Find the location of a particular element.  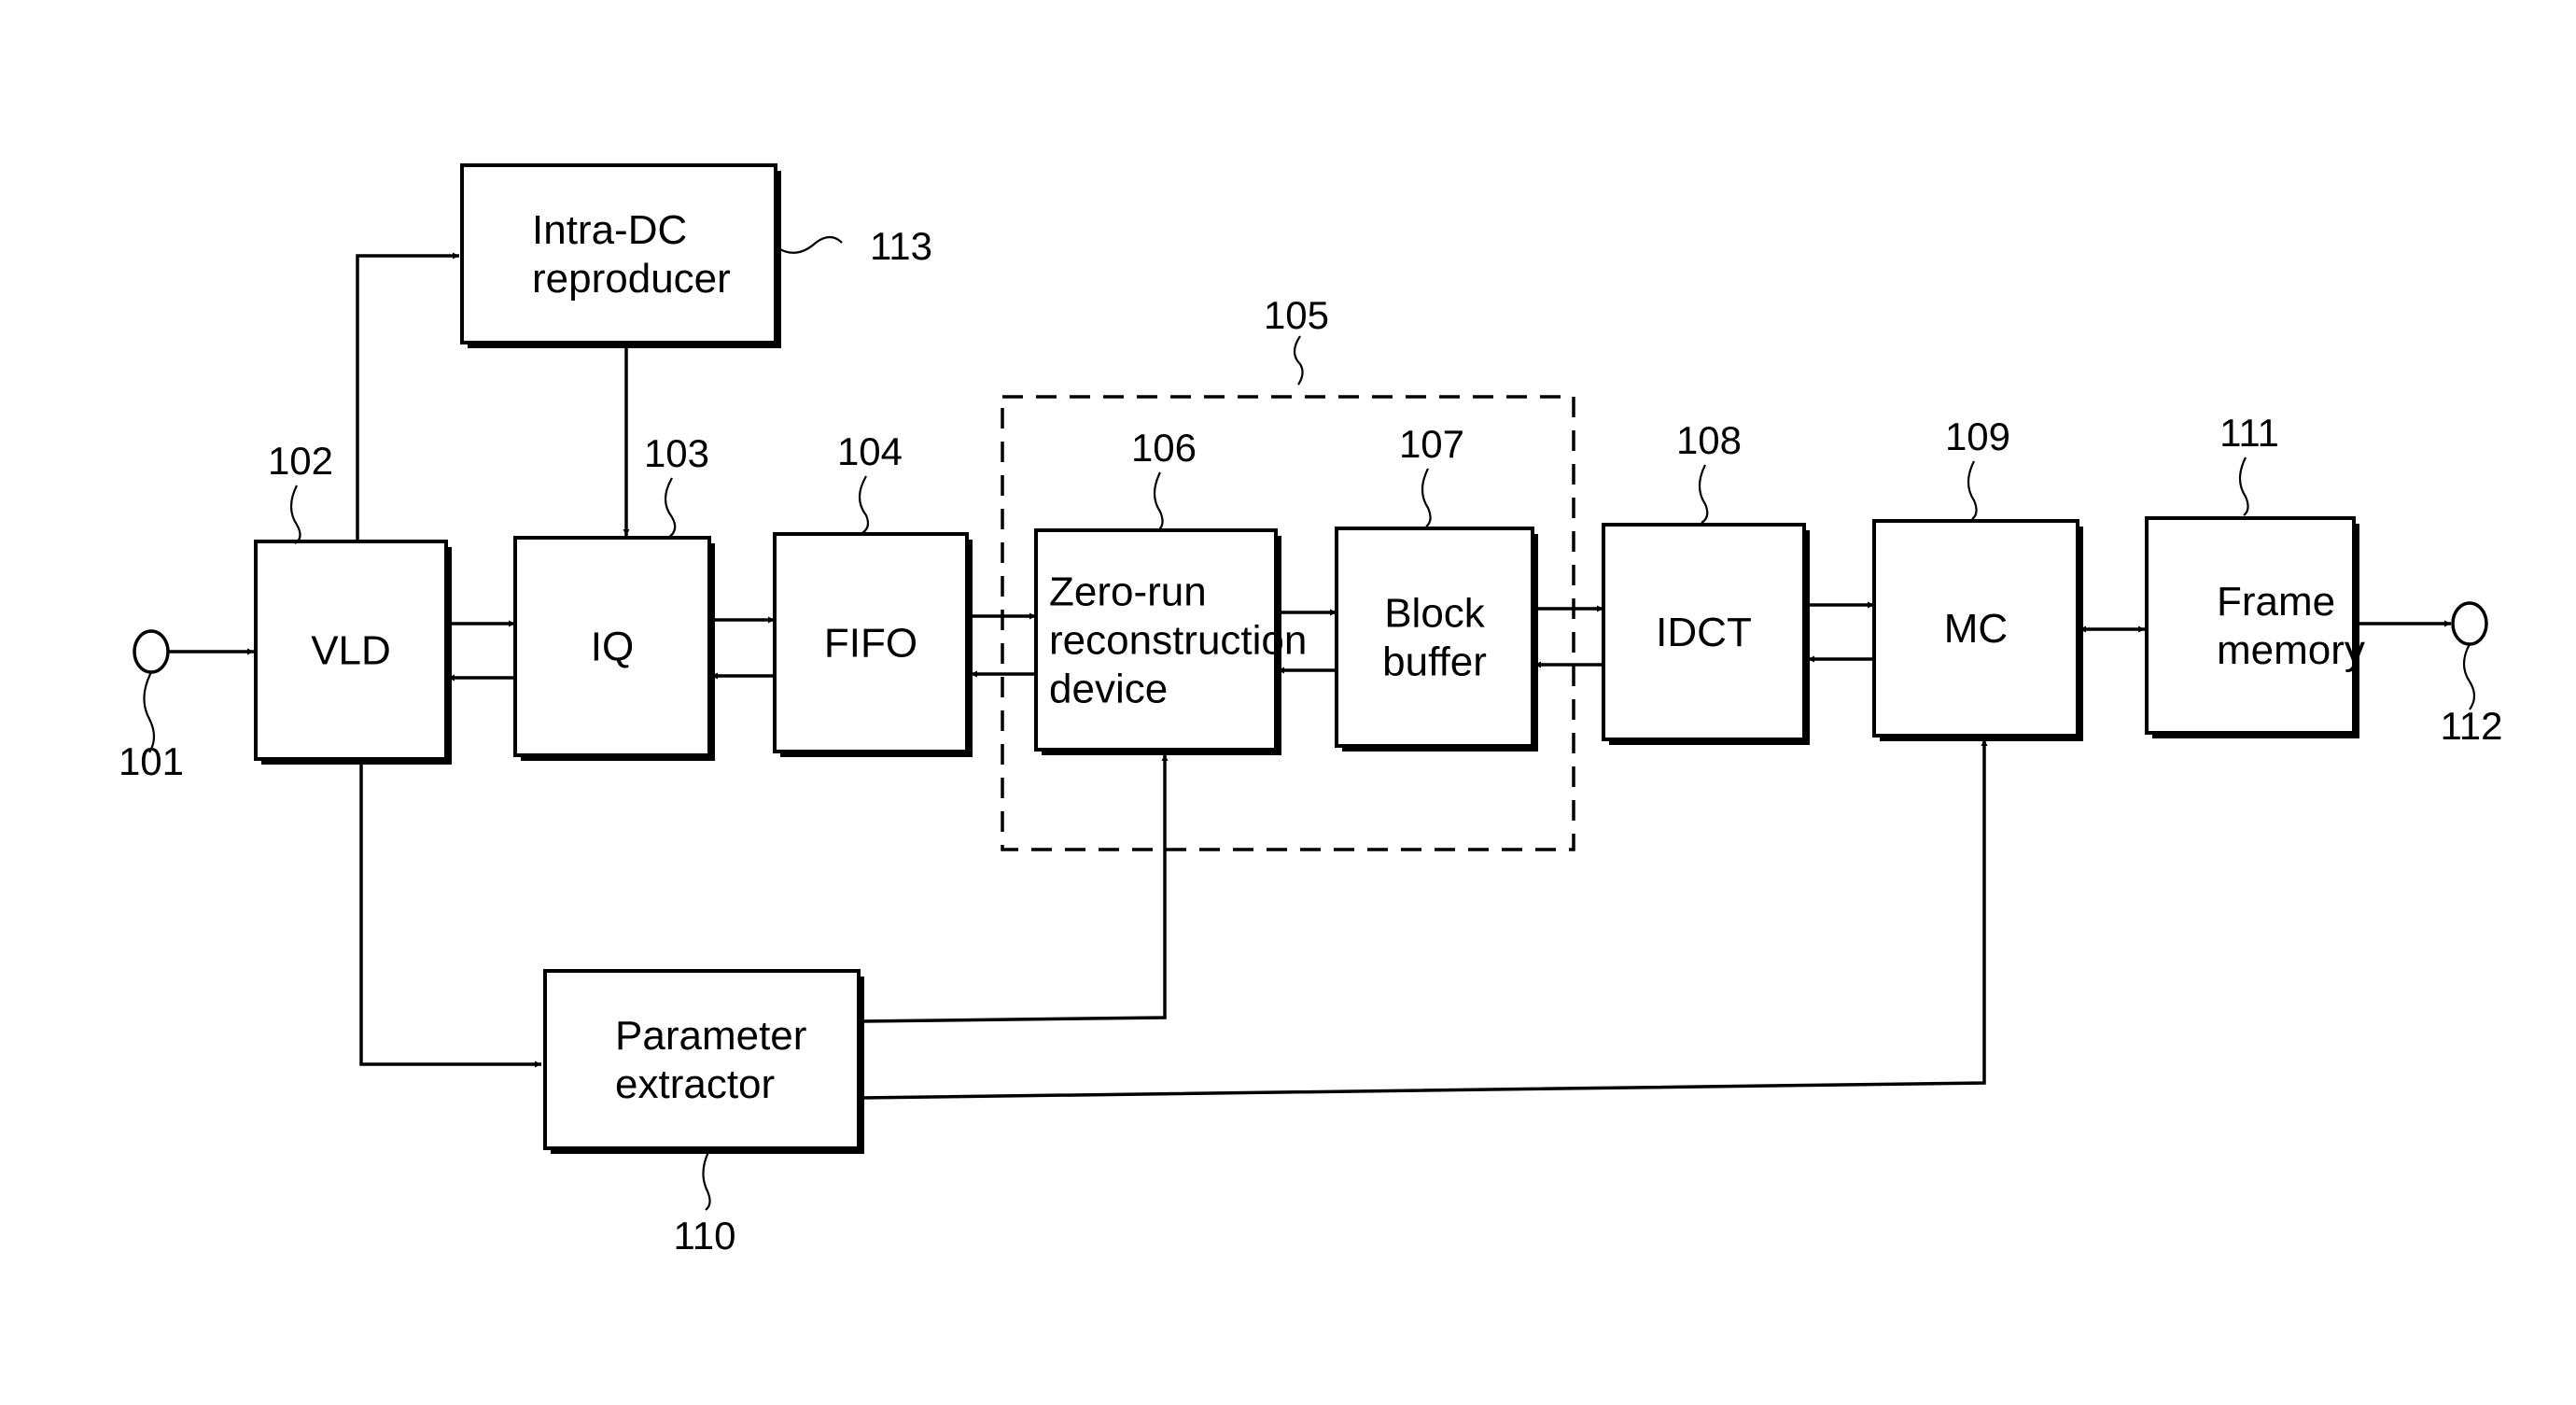

ref-label-107: 107 is located at coordinates (1431, 444).